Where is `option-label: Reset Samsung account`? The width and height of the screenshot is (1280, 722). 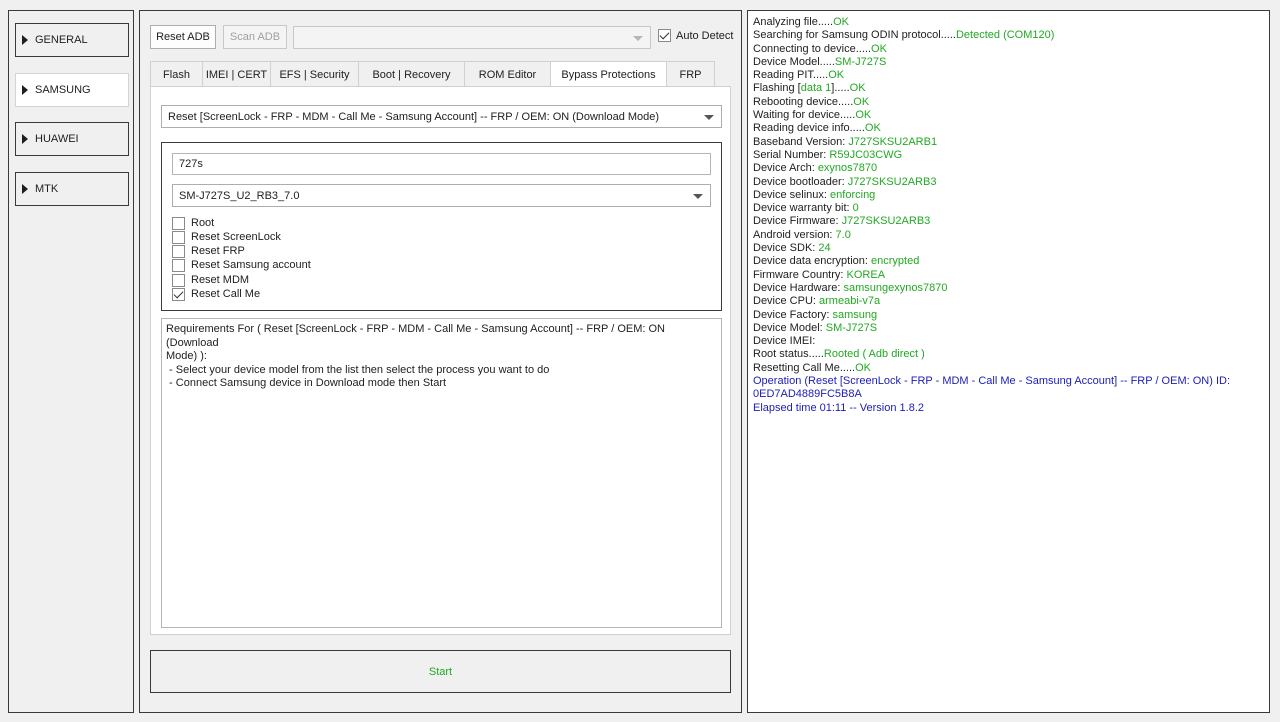
option-label: Reset Samsung account is located at coordinates (251, 265).